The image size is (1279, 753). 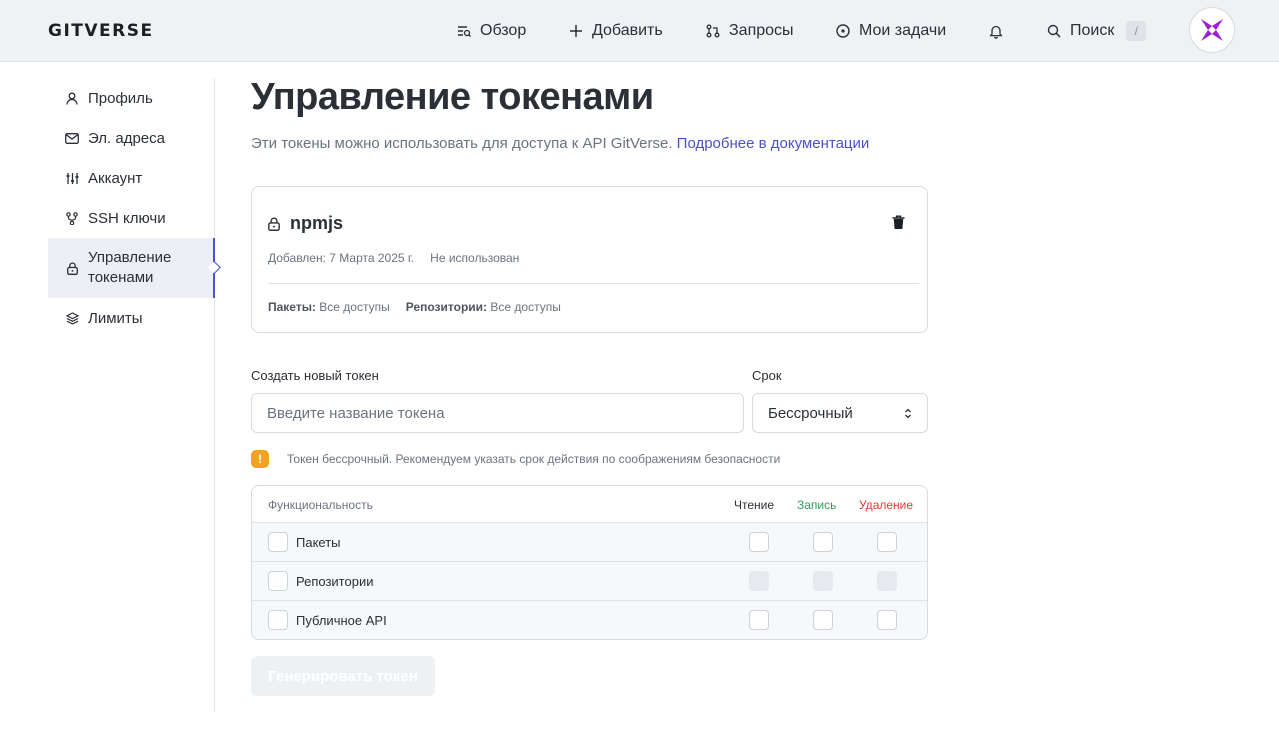 I want to click on create-token-label: Создать новый токен, so click(x=315, y=375).